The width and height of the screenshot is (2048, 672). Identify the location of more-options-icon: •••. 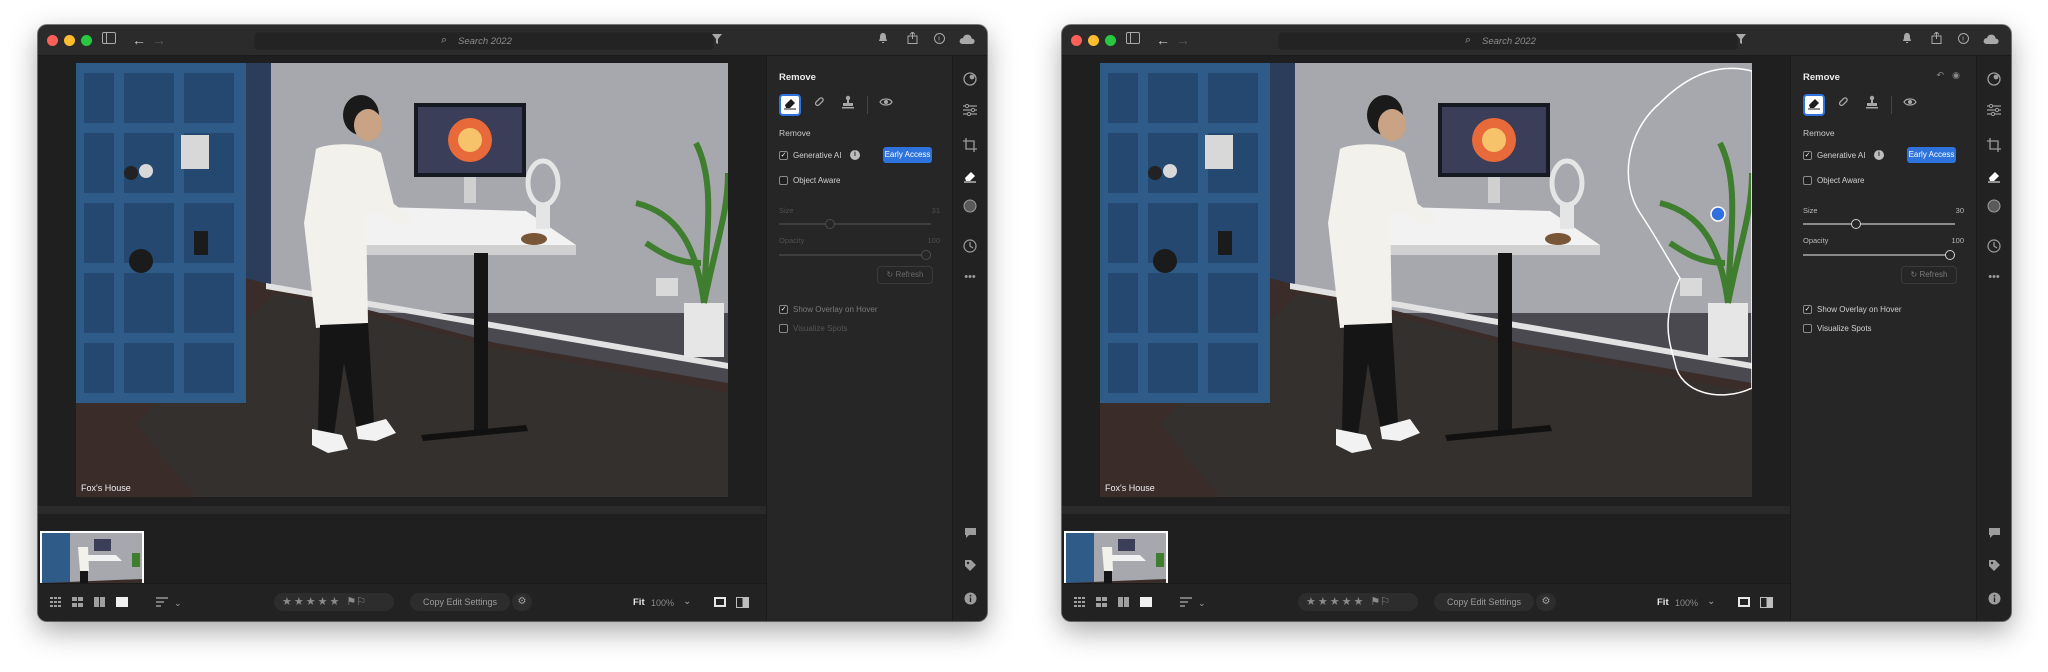
(1994, 277).